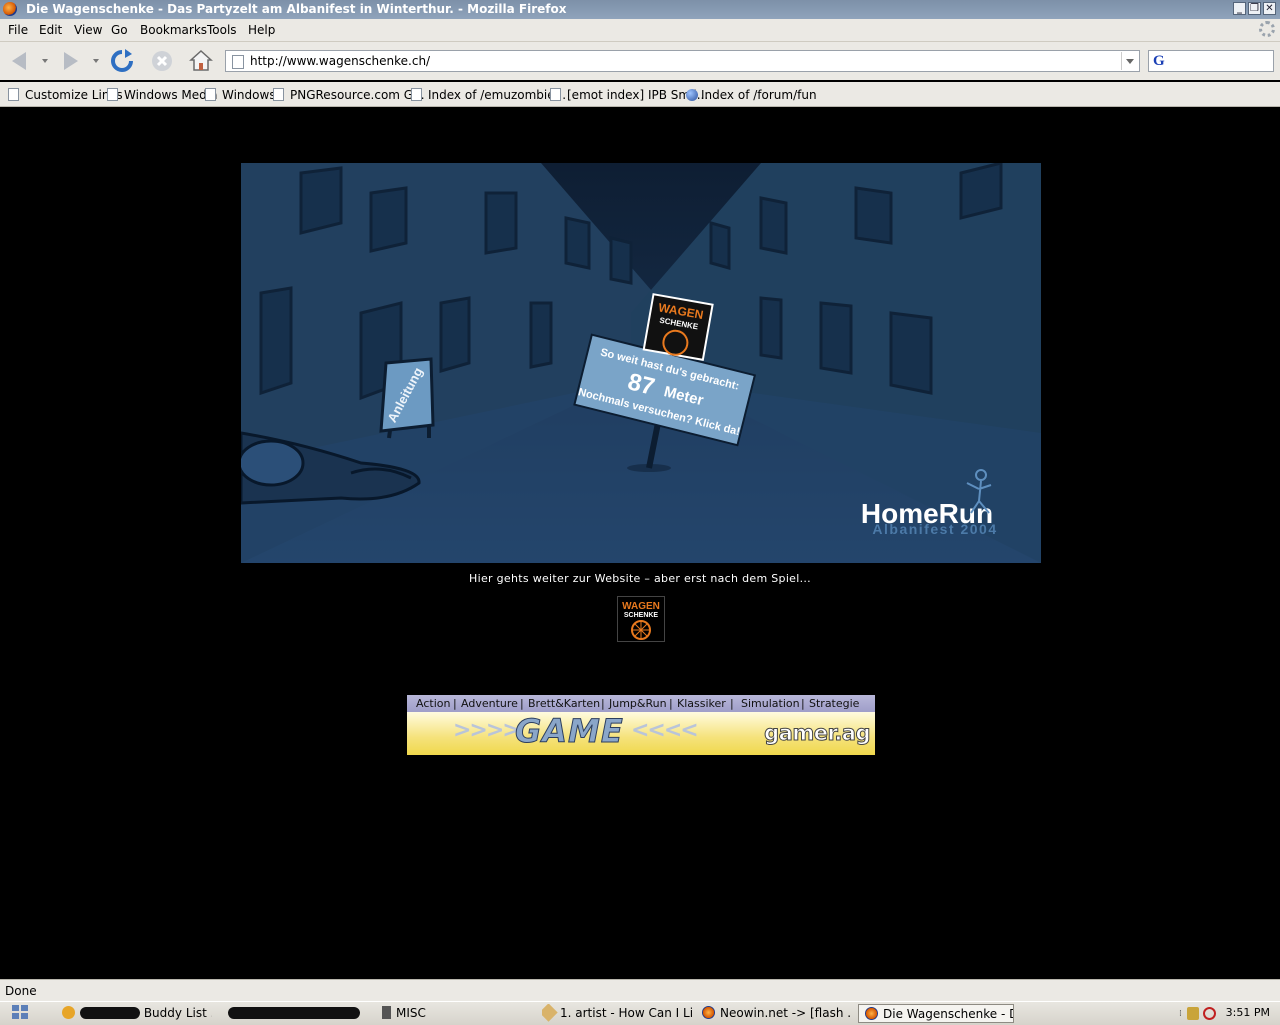 Image resolution: width=1280 pixels, height=1025 pixels. What do you see at coordinates (487, 730) in the screenshot?
I see `banner-arrows-left: >>>>` at bounding box center [487, 730].